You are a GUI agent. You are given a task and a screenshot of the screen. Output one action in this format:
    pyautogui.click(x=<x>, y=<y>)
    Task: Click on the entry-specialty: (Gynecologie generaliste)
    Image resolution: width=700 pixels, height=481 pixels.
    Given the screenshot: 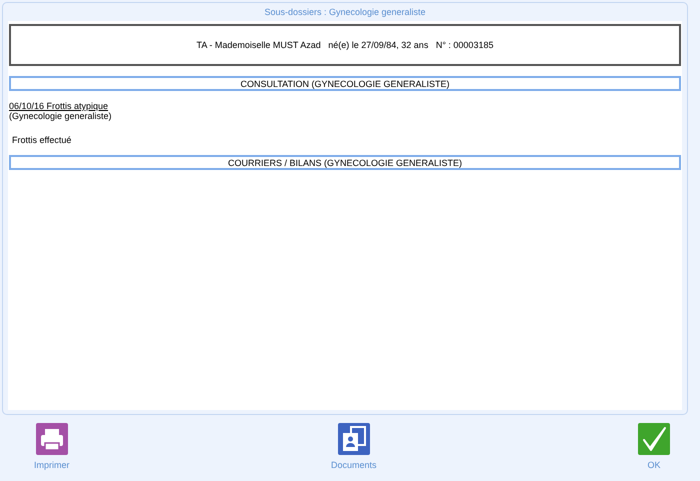 What is the action you would take?
    pyautogui.click(x=60, y=116)
    